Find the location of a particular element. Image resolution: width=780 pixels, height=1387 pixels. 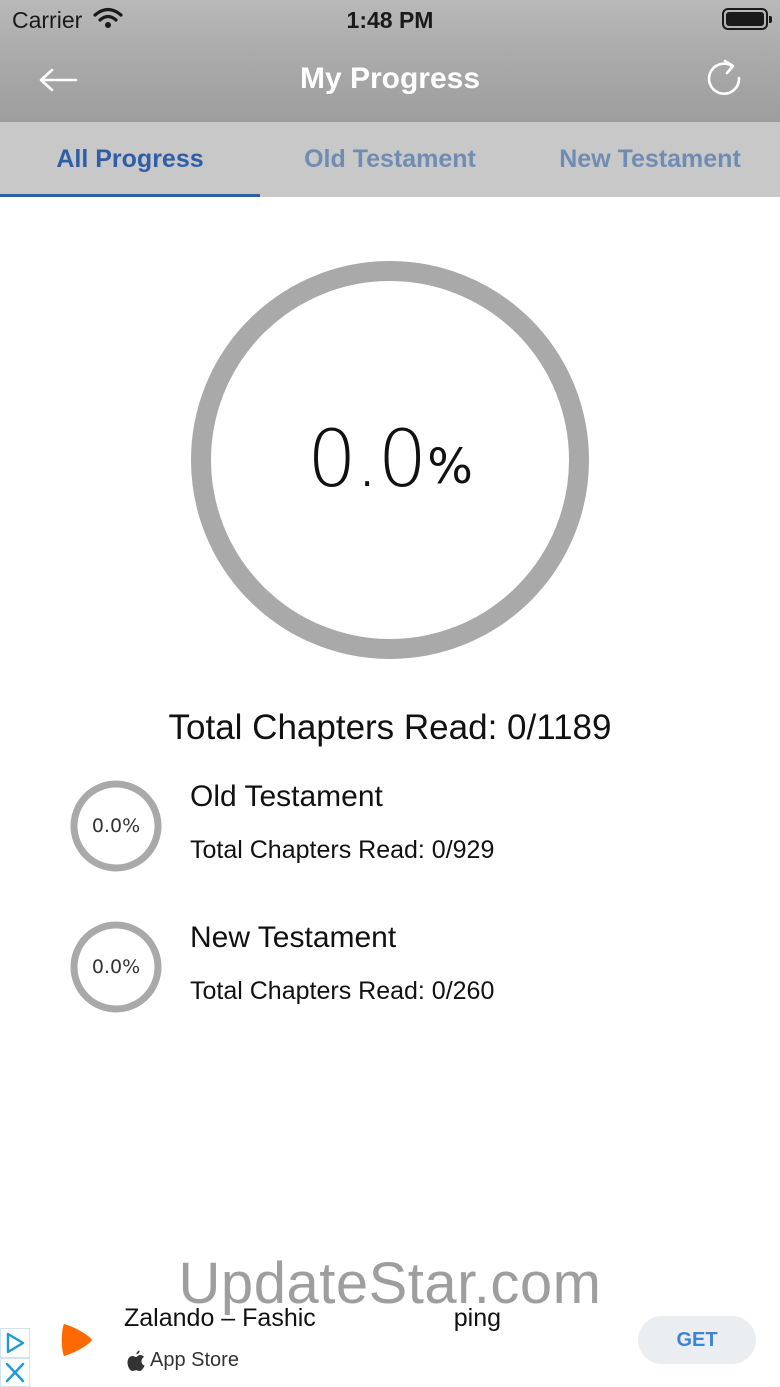

overall-percent: 0.0% is located at coordinates (390, 460).